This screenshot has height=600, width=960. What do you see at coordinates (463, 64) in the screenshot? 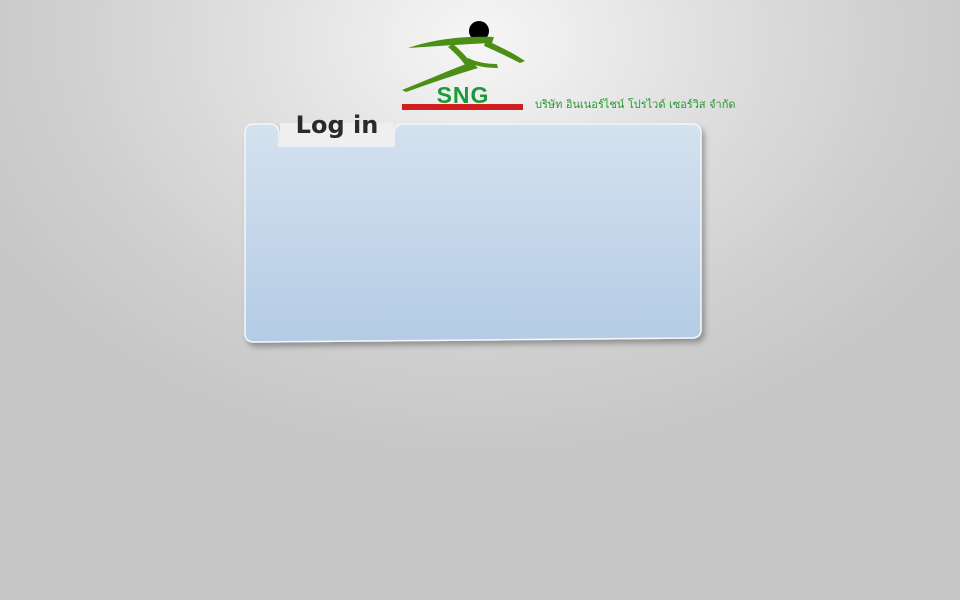
I see `company-logo: SNG` at bounding box center [463, 64].